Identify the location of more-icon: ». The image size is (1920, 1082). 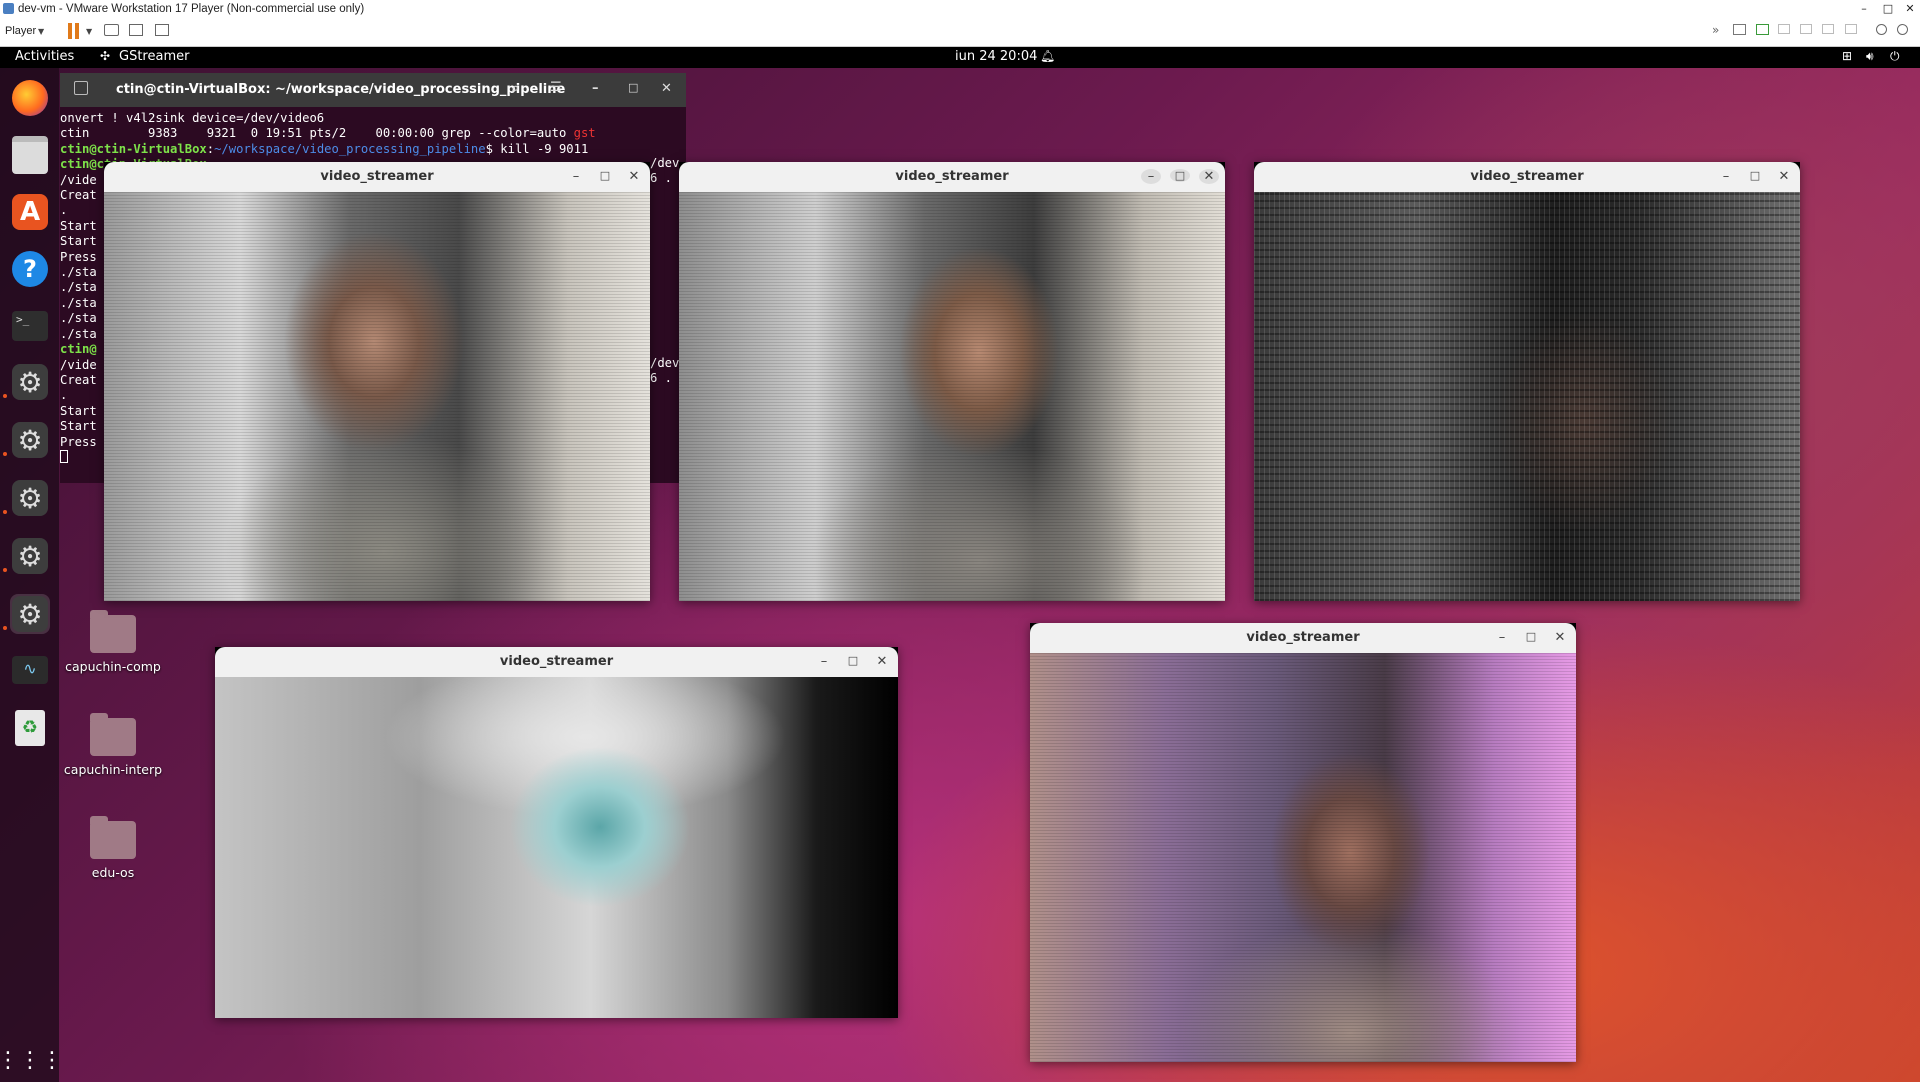
(1715, 30).